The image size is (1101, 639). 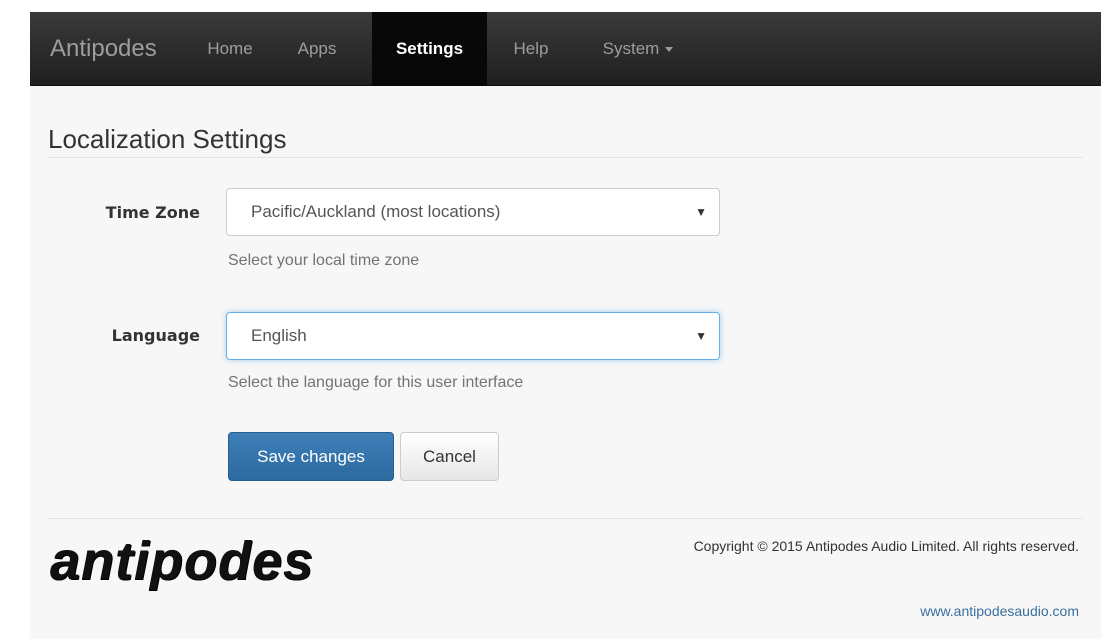 I want to click on title-divider, so click(x=565, y=157).